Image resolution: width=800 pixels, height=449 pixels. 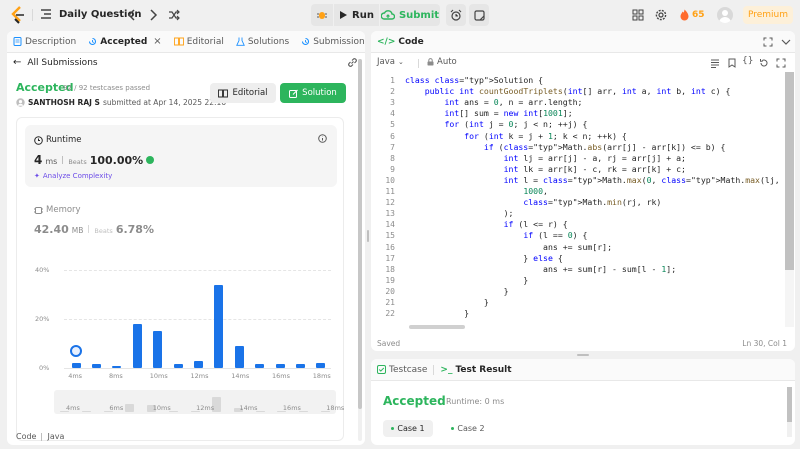 I want to click on code-line: int[] sum = new int[1001];, so click(x=488, y=113).